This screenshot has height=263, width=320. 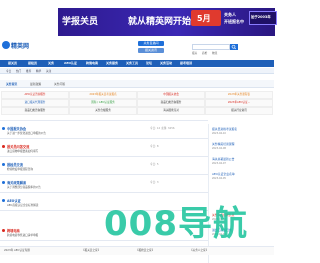 I want to click on promo-badge: 5月, so click(x=204, y=18).